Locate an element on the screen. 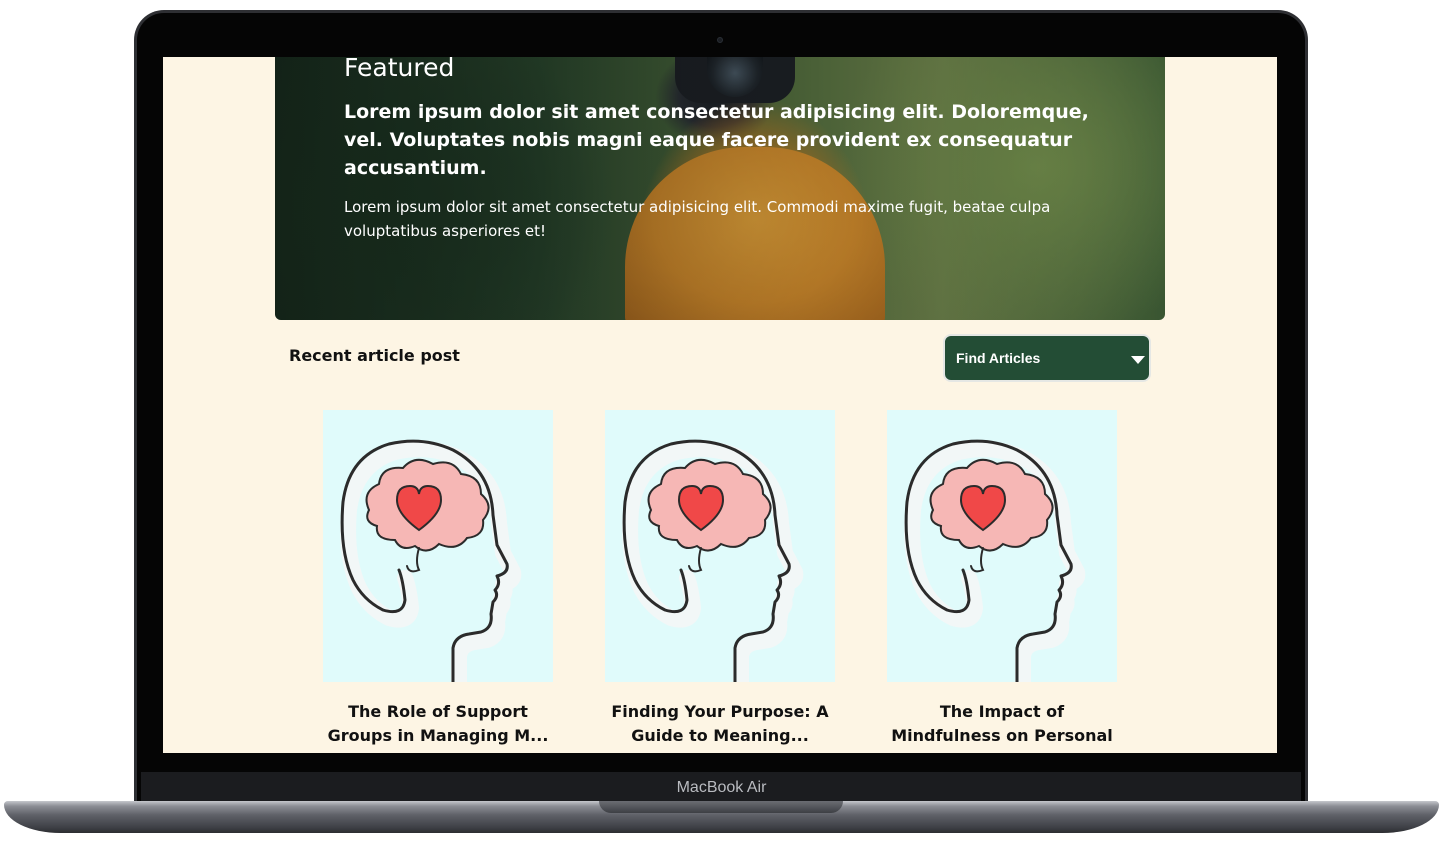  recent-articles-heading: Recent article post is located at coordinates (374, 355).